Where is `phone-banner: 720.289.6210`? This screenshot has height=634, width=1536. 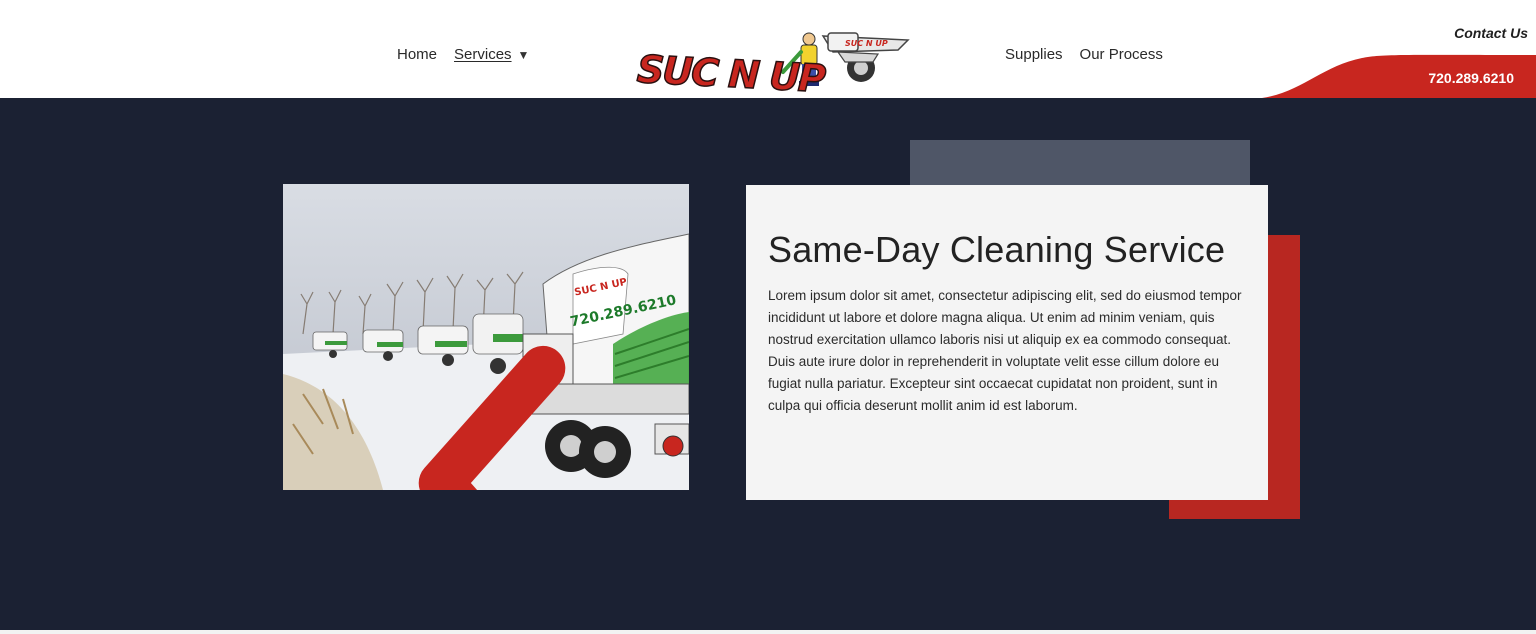 phone-banner: 720.289.6210 is located at coordinates (1399, 75).